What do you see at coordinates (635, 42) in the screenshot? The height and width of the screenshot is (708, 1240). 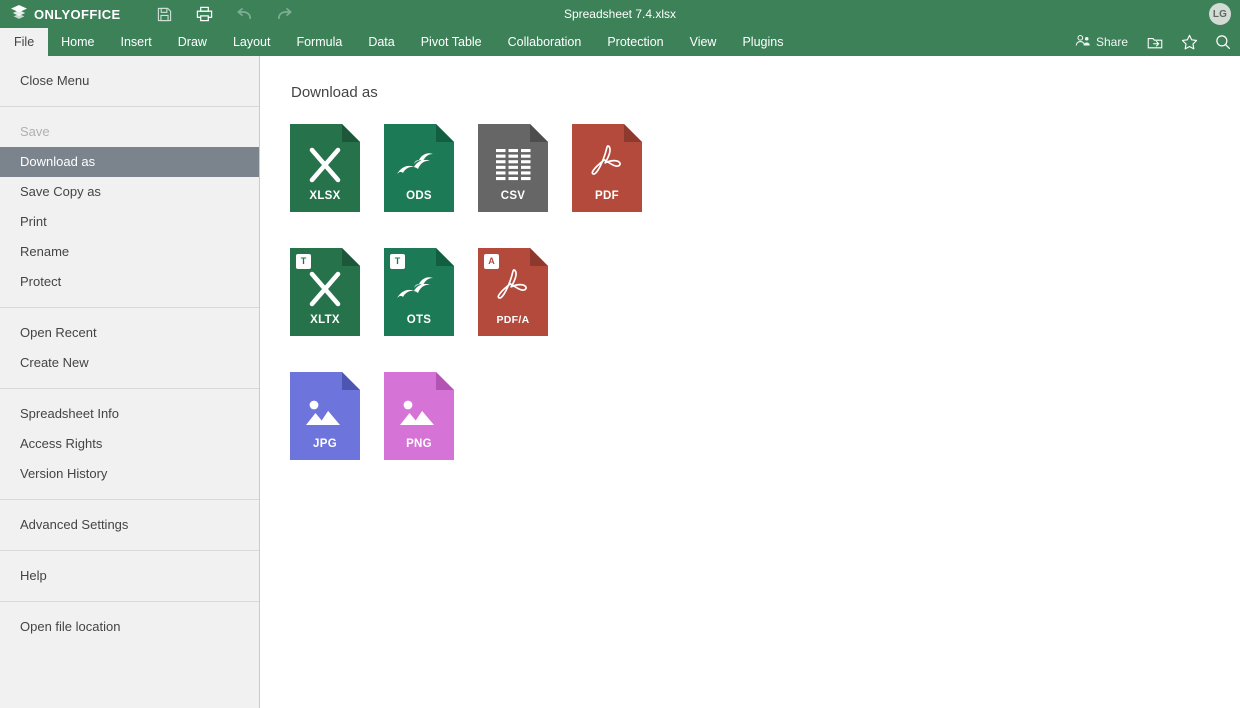 I see `tab-protection: Protection` at bounding box center [635, 42].